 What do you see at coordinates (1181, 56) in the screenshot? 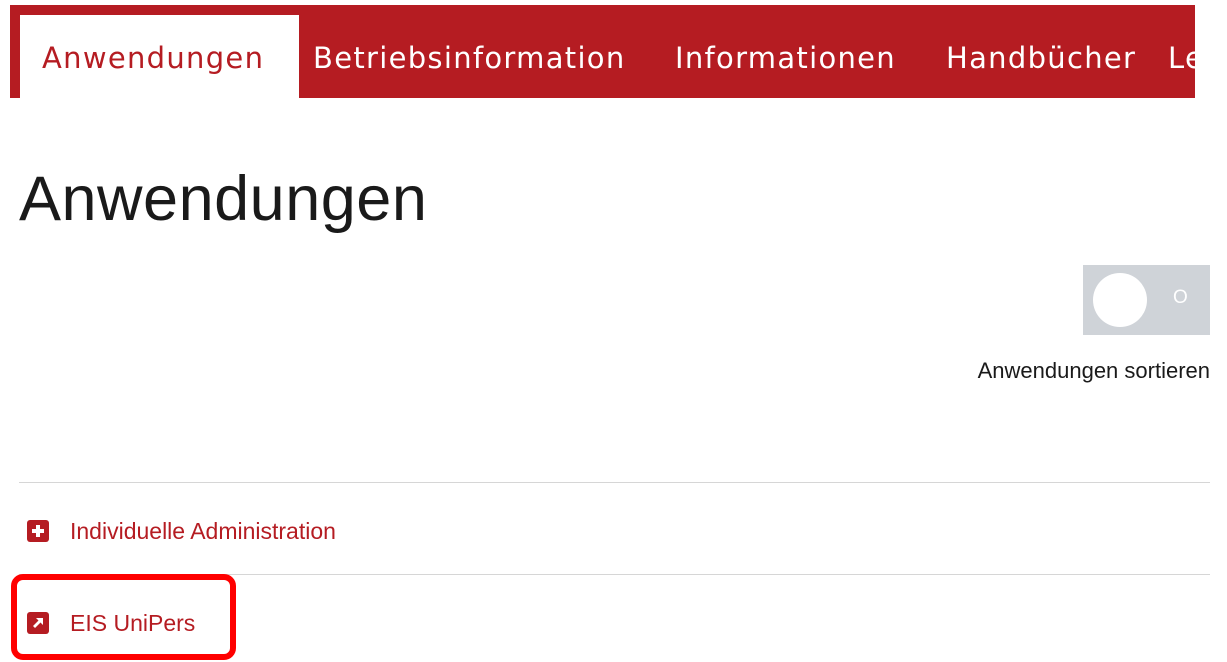
I see `tab-truncated: Le` at bounding box center [1181, 56].